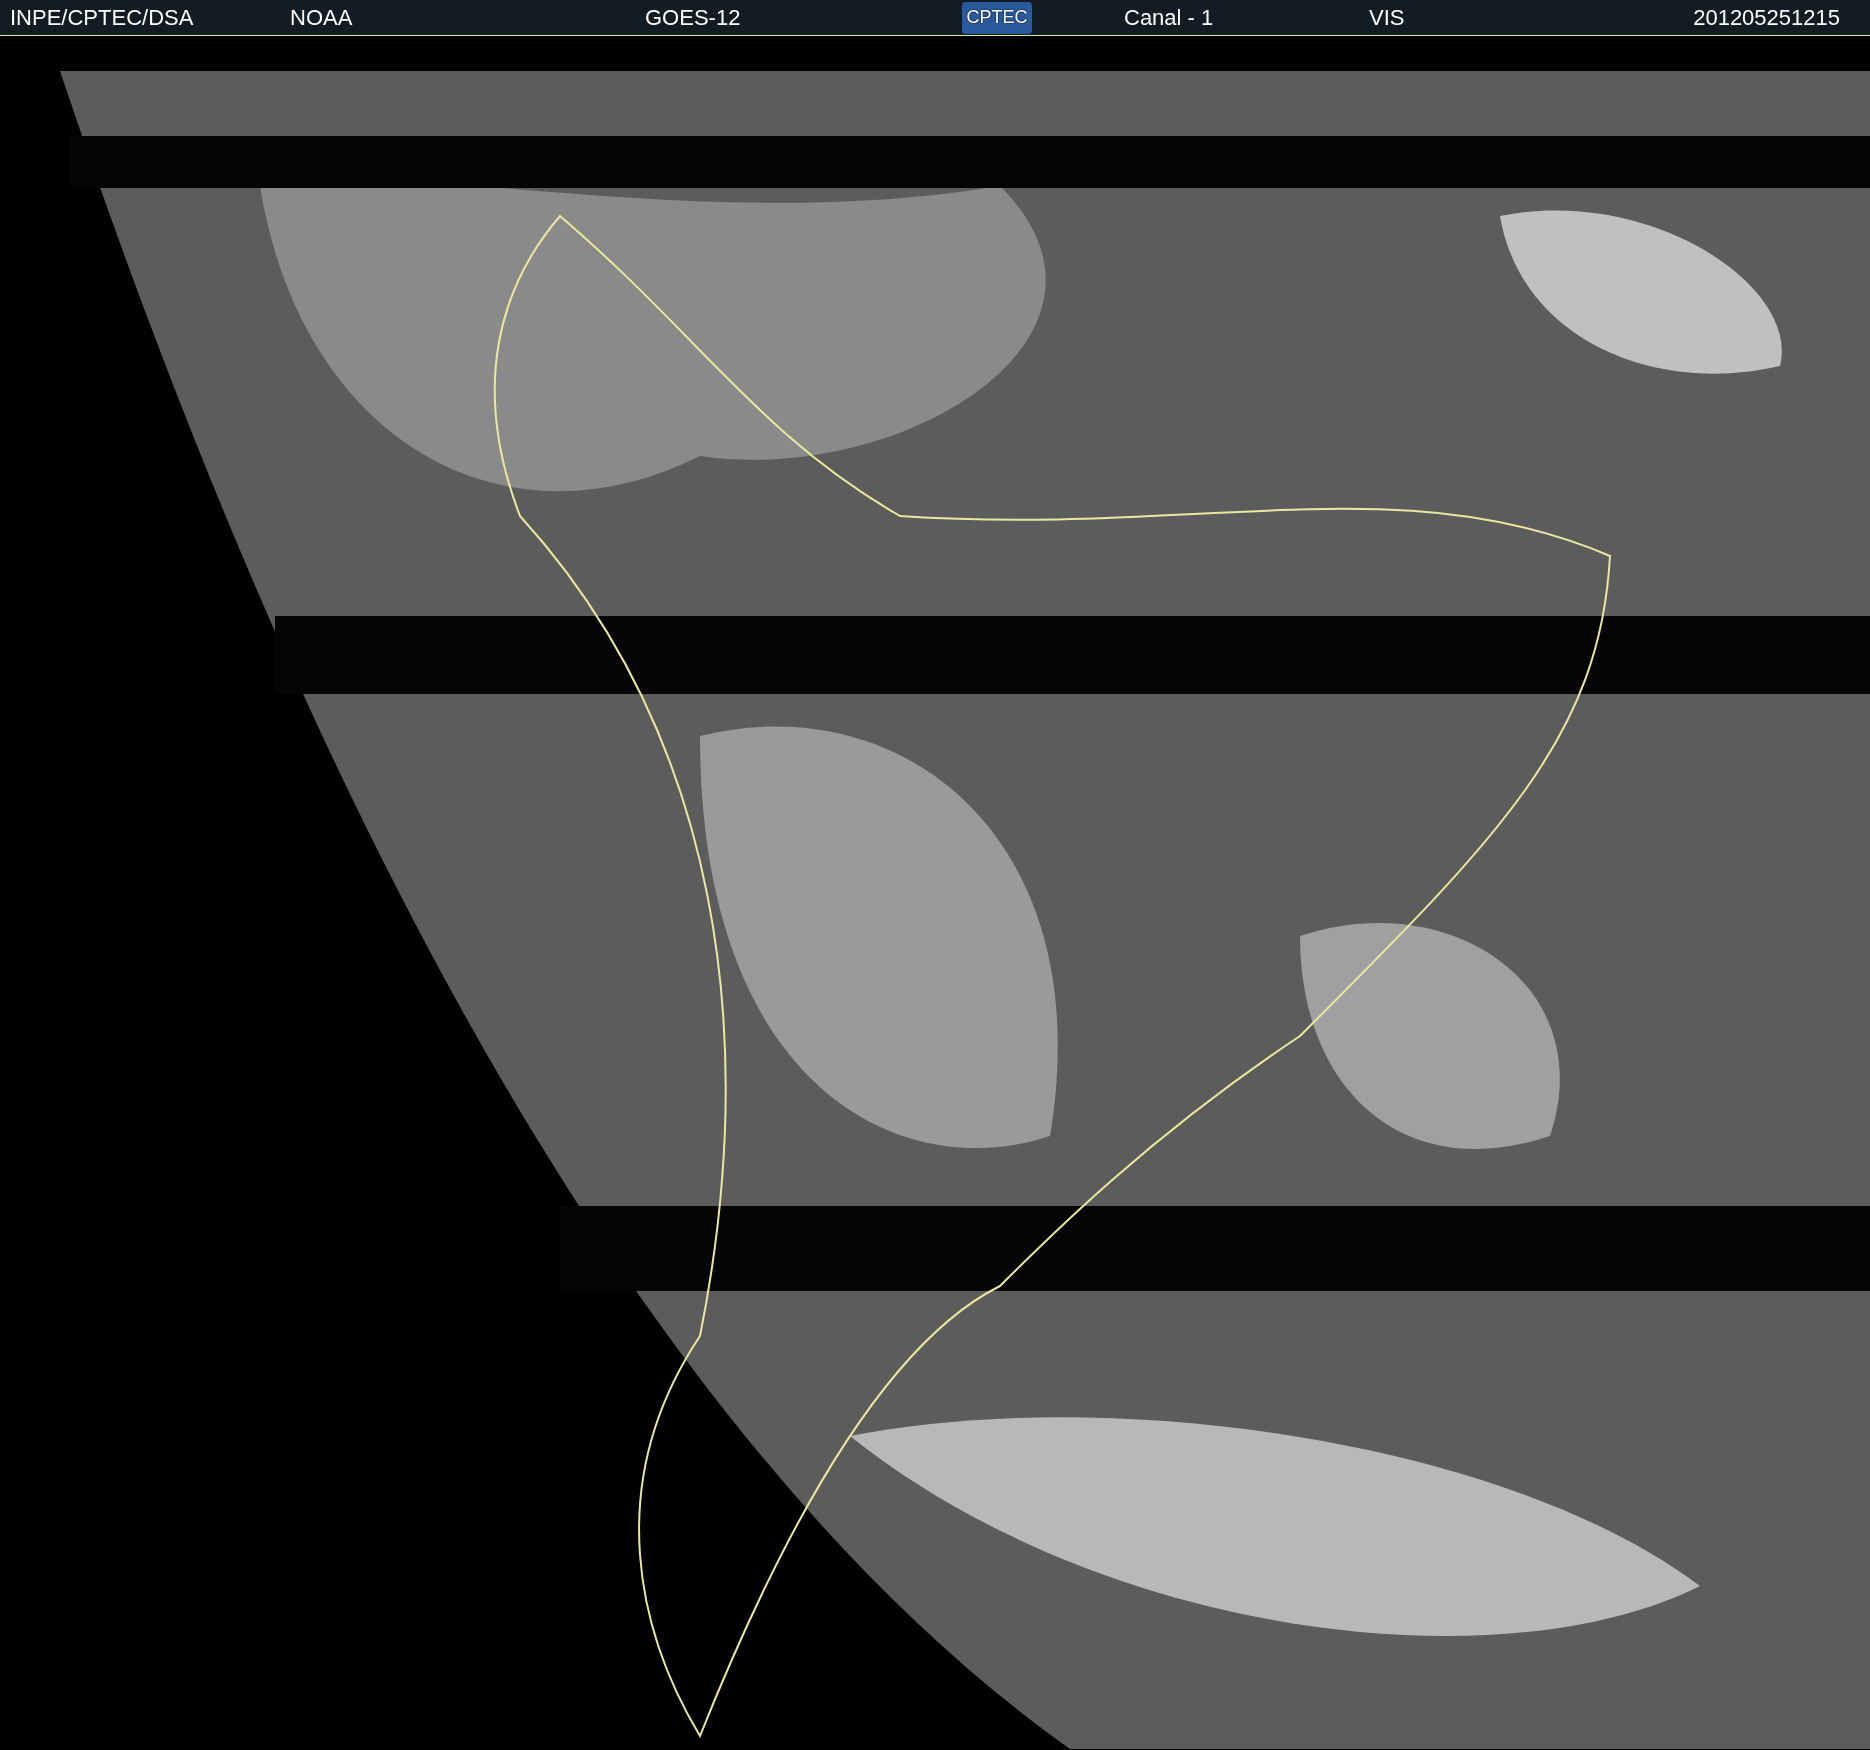 This screenshot has width=1870, height=1750. Describe the element at coordinates (322, 18) in the screenshot. I see `agency-label: NOAA` at that location.